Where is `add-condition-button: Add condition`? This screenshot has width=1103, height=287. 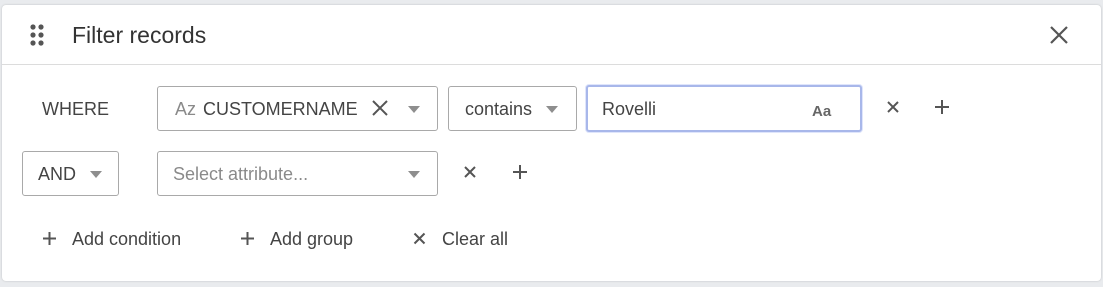
add-condition-button: Add condition is located at coordinates (117, 239).